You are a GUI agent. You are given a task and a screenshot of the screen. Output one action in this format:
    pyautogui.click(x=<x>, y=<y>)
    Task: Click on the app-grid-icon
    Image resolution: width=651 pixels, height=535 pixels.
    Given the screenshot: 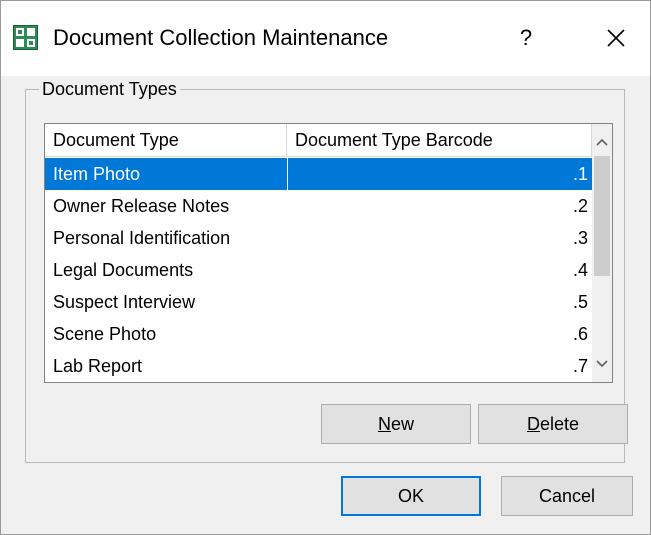 What is the action you would take?
    pyautogui.click(x=25, y=37)
    